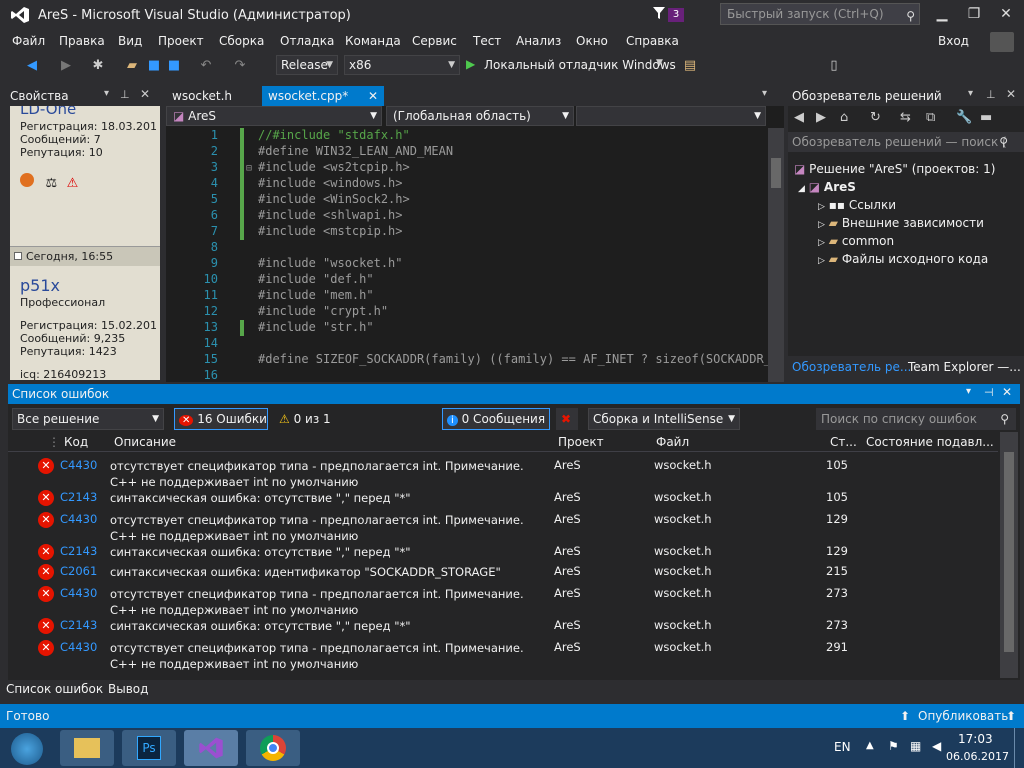  I want to click on tree-item-references: ▷ ▪▪ Ссылки, so click(857, 205).